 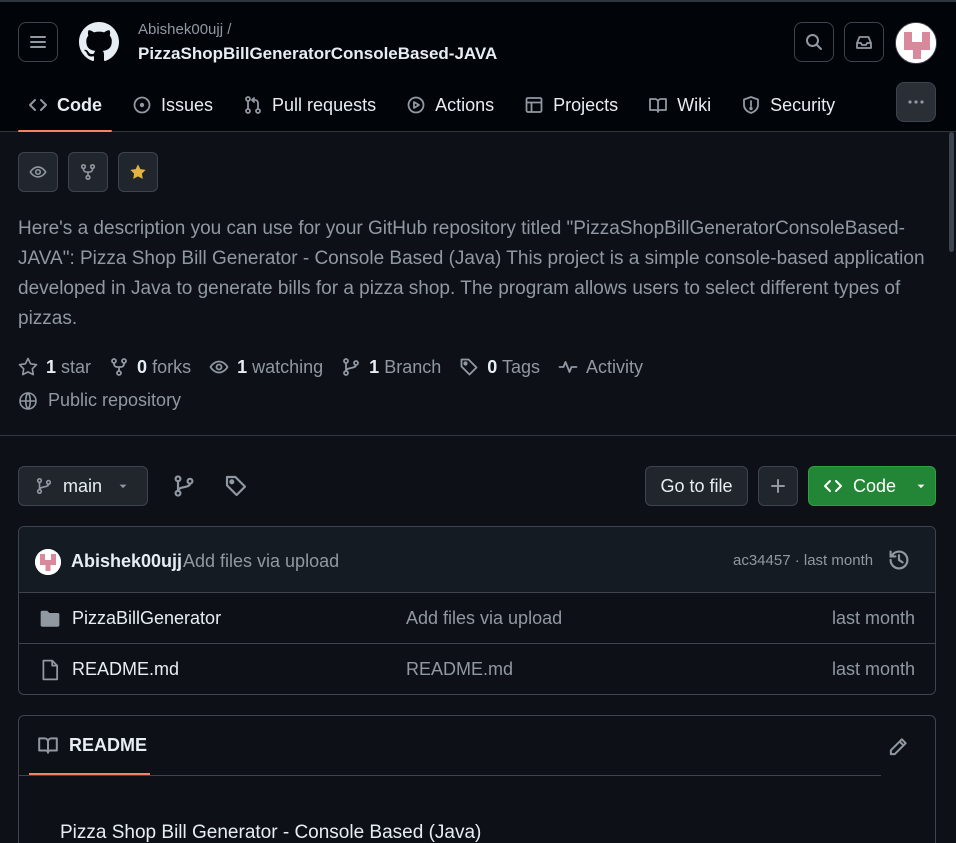 I want to click on visibility-info: Public repository, so click(x=99, y=400).